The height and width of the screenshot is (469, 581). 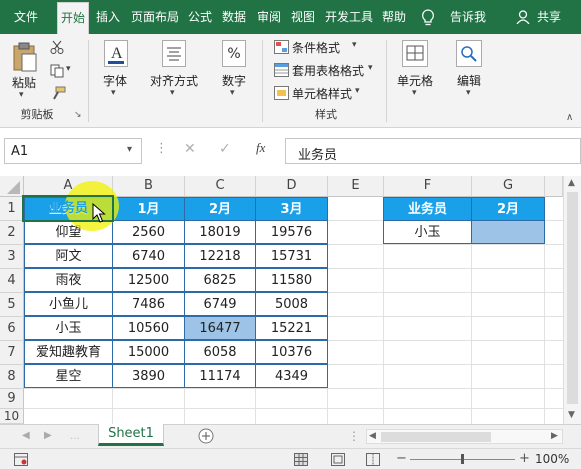 What do you see at coordinates (200, 17) in the screenshot?
I see `tab-formulas: 公式` at bounding box center [200, 17].